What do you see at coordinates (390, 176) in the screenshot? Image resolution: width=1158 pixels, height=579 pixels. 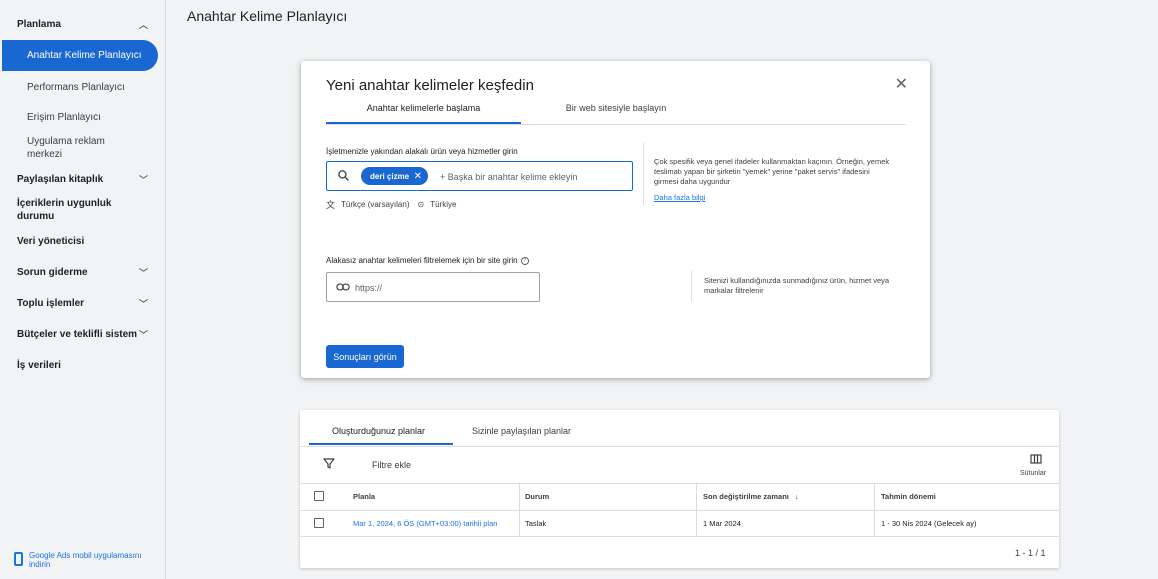 I see `keyword-chip-label: deri çizme` at bounding box center [390, 176].